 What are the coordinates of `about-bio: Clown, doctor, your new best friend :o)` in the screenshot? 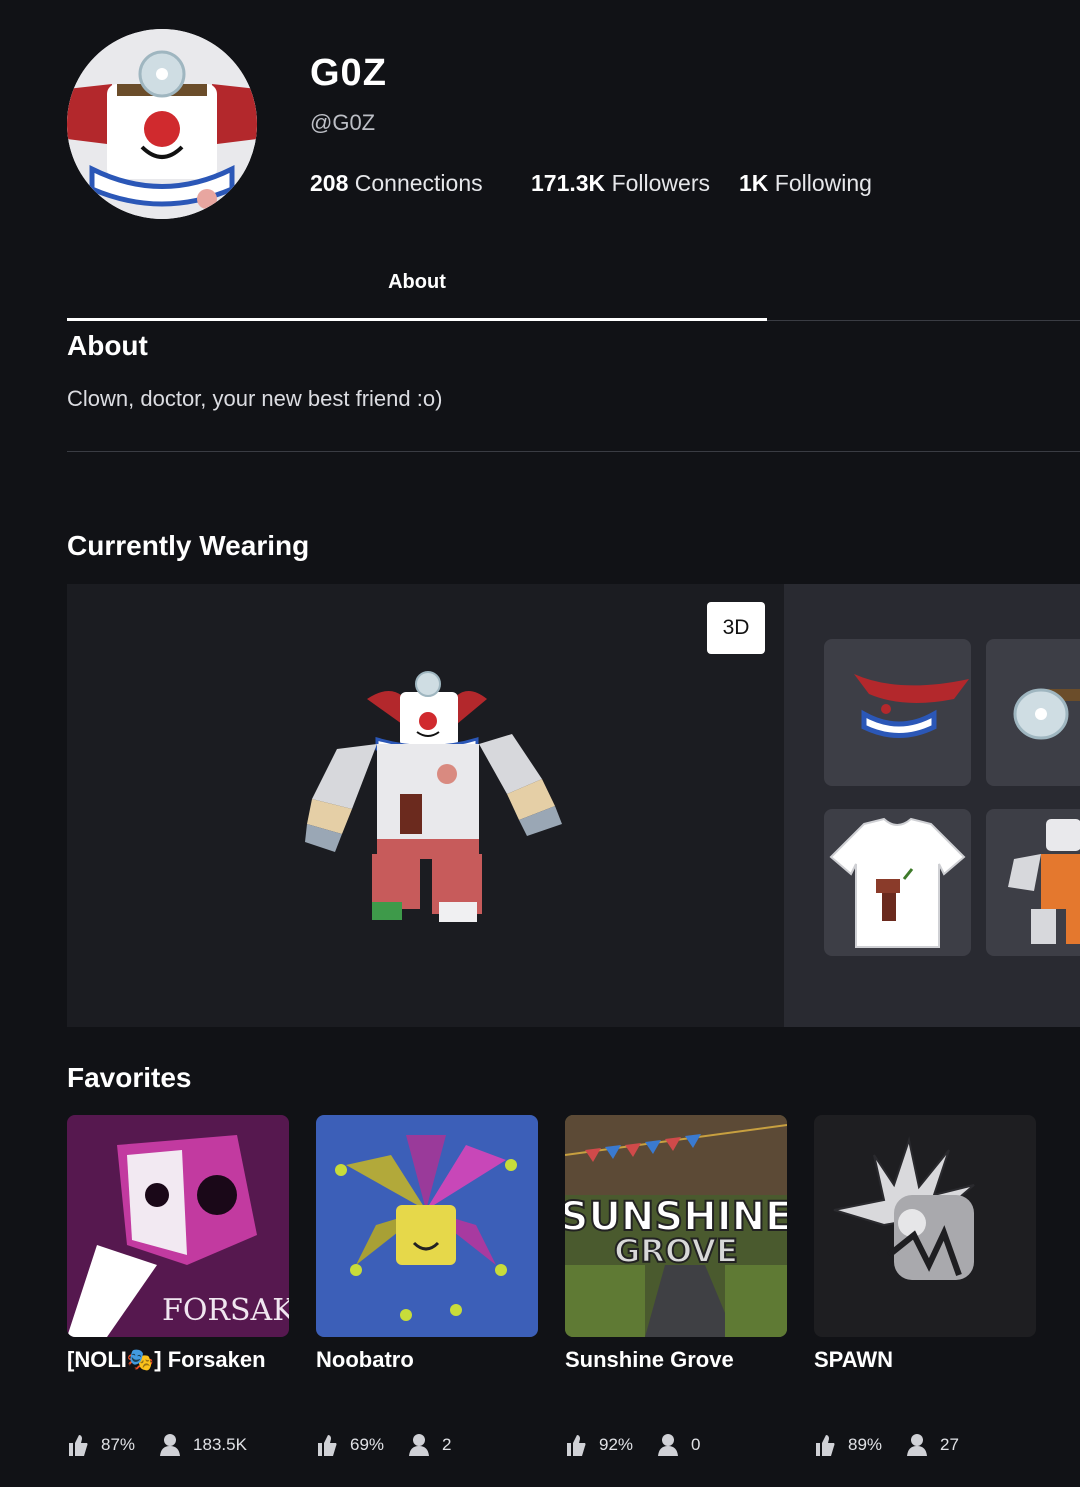 It's located at (255, 398).